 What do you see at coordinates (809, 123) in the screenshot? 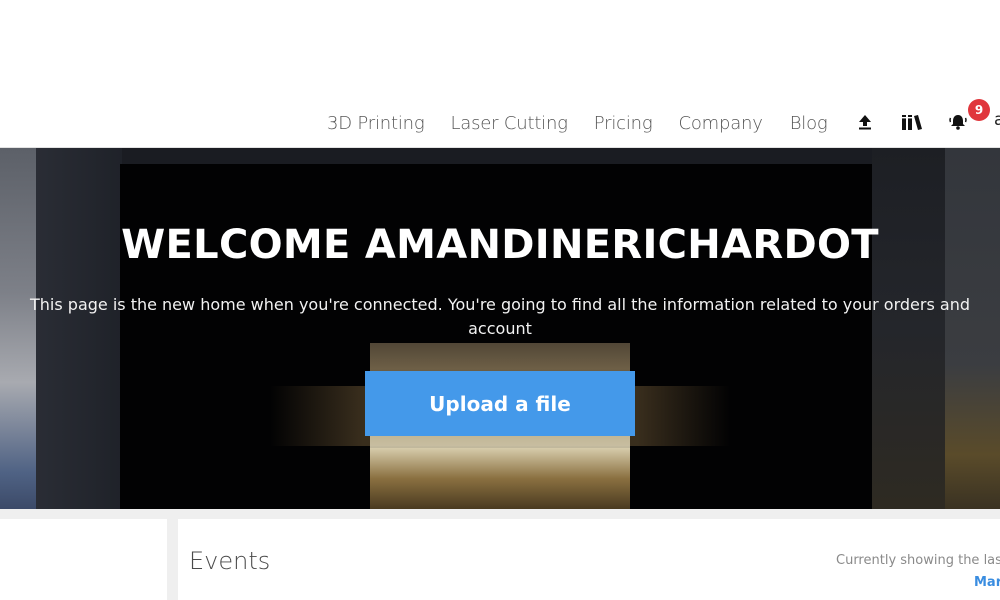
I see `nav-link-blog: Blog` at bounding box center [809, 123].